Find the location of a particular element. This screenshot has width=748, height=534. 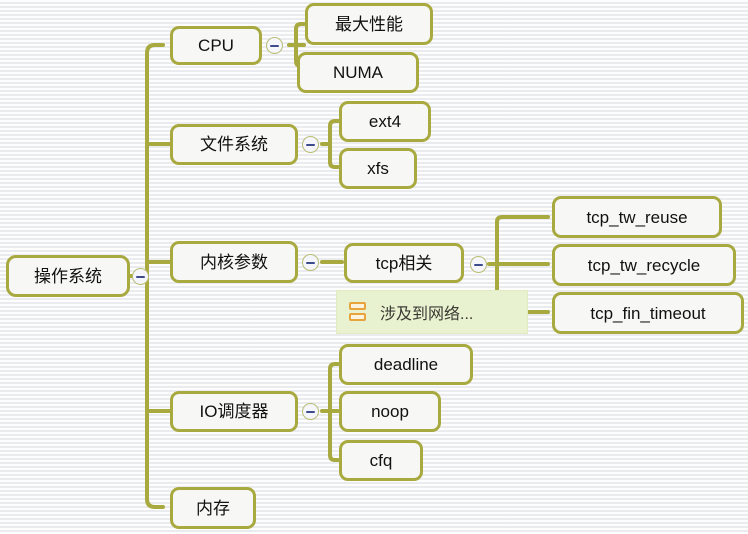

node-cpu: CPU is located at coordinates (216, 45).